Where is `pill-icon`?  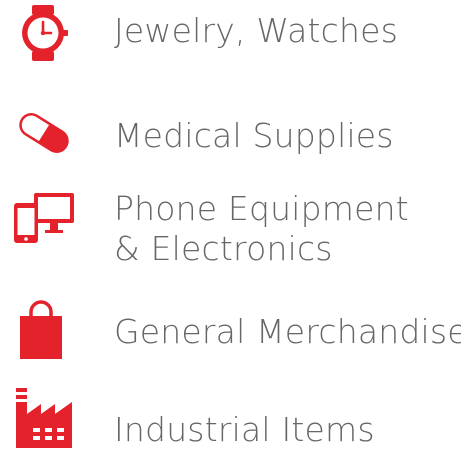
pill-icon is located at coordinates (44, 133).